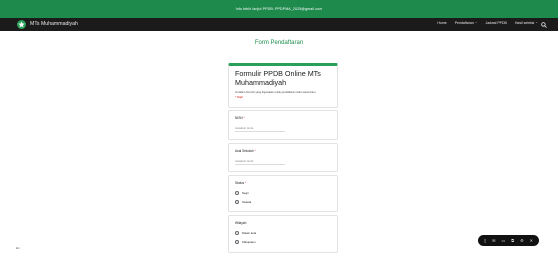  I want to click on question-card-wilayah: Wilayah Dalam kota Kabupaten, so click(283, 234).